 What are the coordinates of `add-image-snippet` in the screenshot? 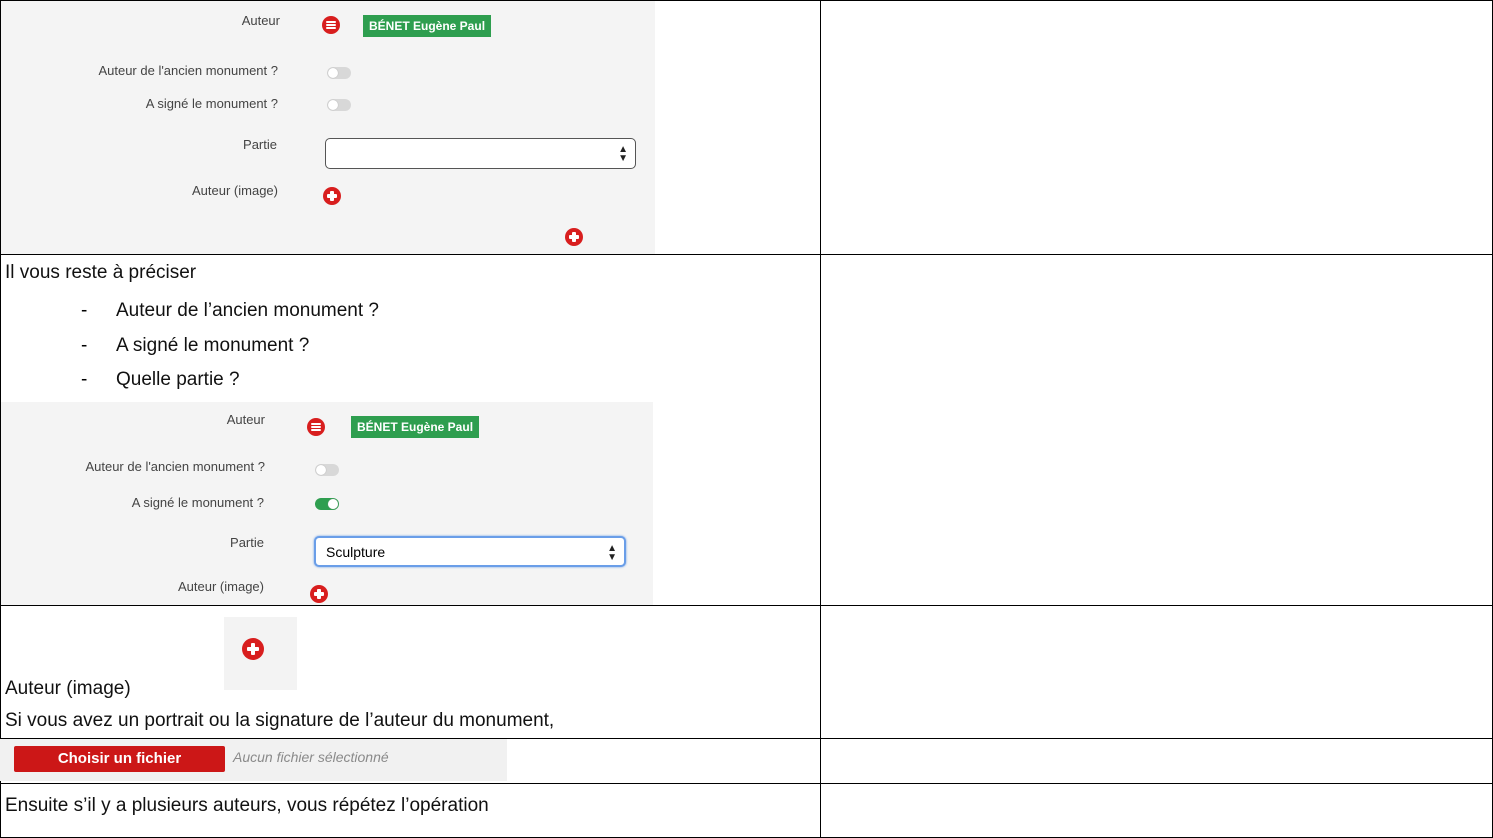 It's located at (260, 653).